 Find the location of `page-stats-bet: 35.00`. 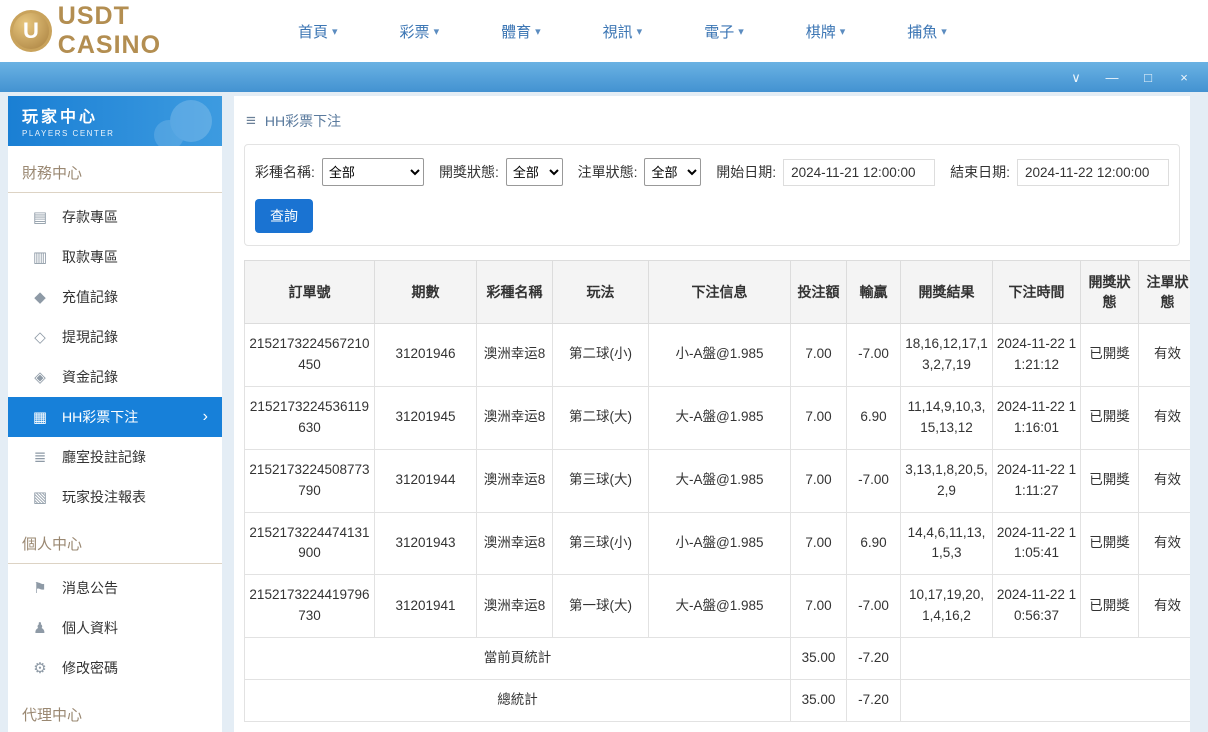

page-stats-bet: 35.00 is located at coordinates (818, 659).